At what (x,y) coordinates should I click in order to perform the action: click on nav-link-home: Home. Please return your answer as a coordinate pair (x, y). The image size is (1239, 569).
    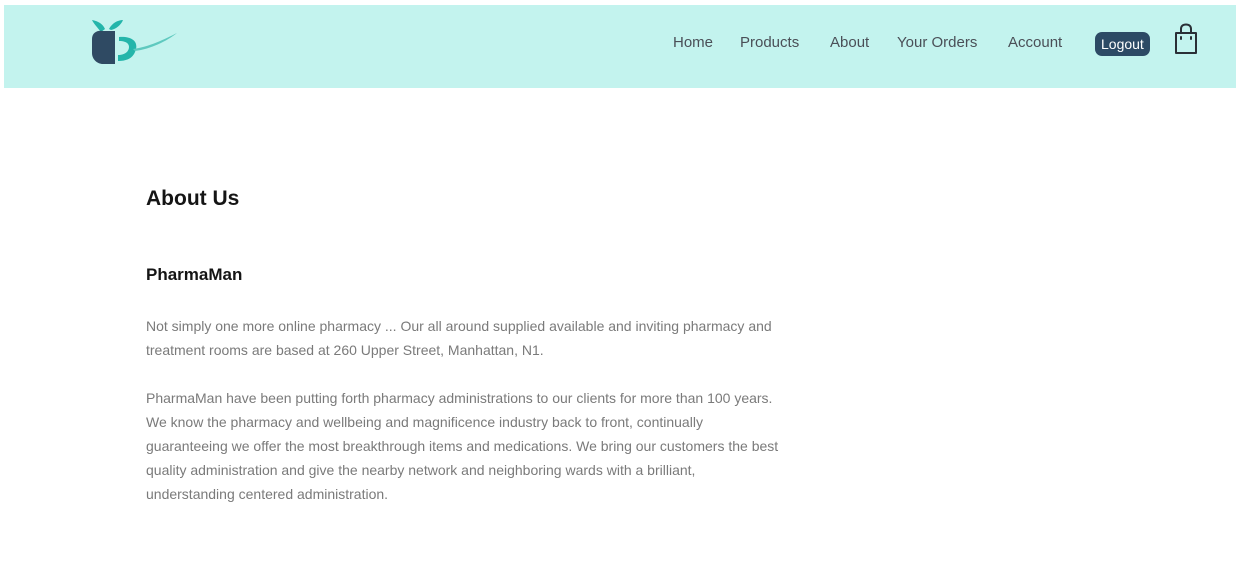
    Looking at the image, I should click on (693, 42).